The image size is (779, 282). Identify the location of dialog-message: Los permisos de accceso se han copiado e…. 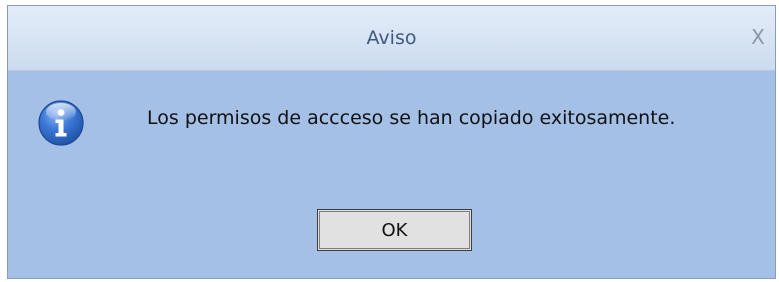
(411, 118).